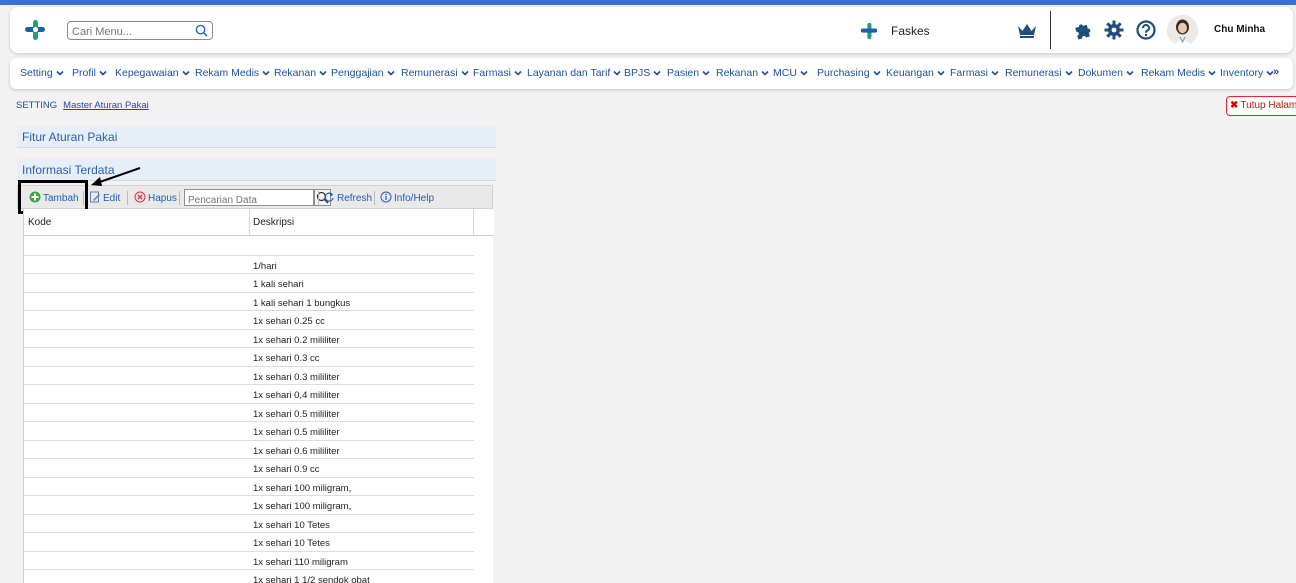 The width and height of the screenshot is (1296, 583). What do you see at coordinates (42, 73) in the screenshot?
I see `menu-item-setting: Setting` at bounding box center [42, 73].